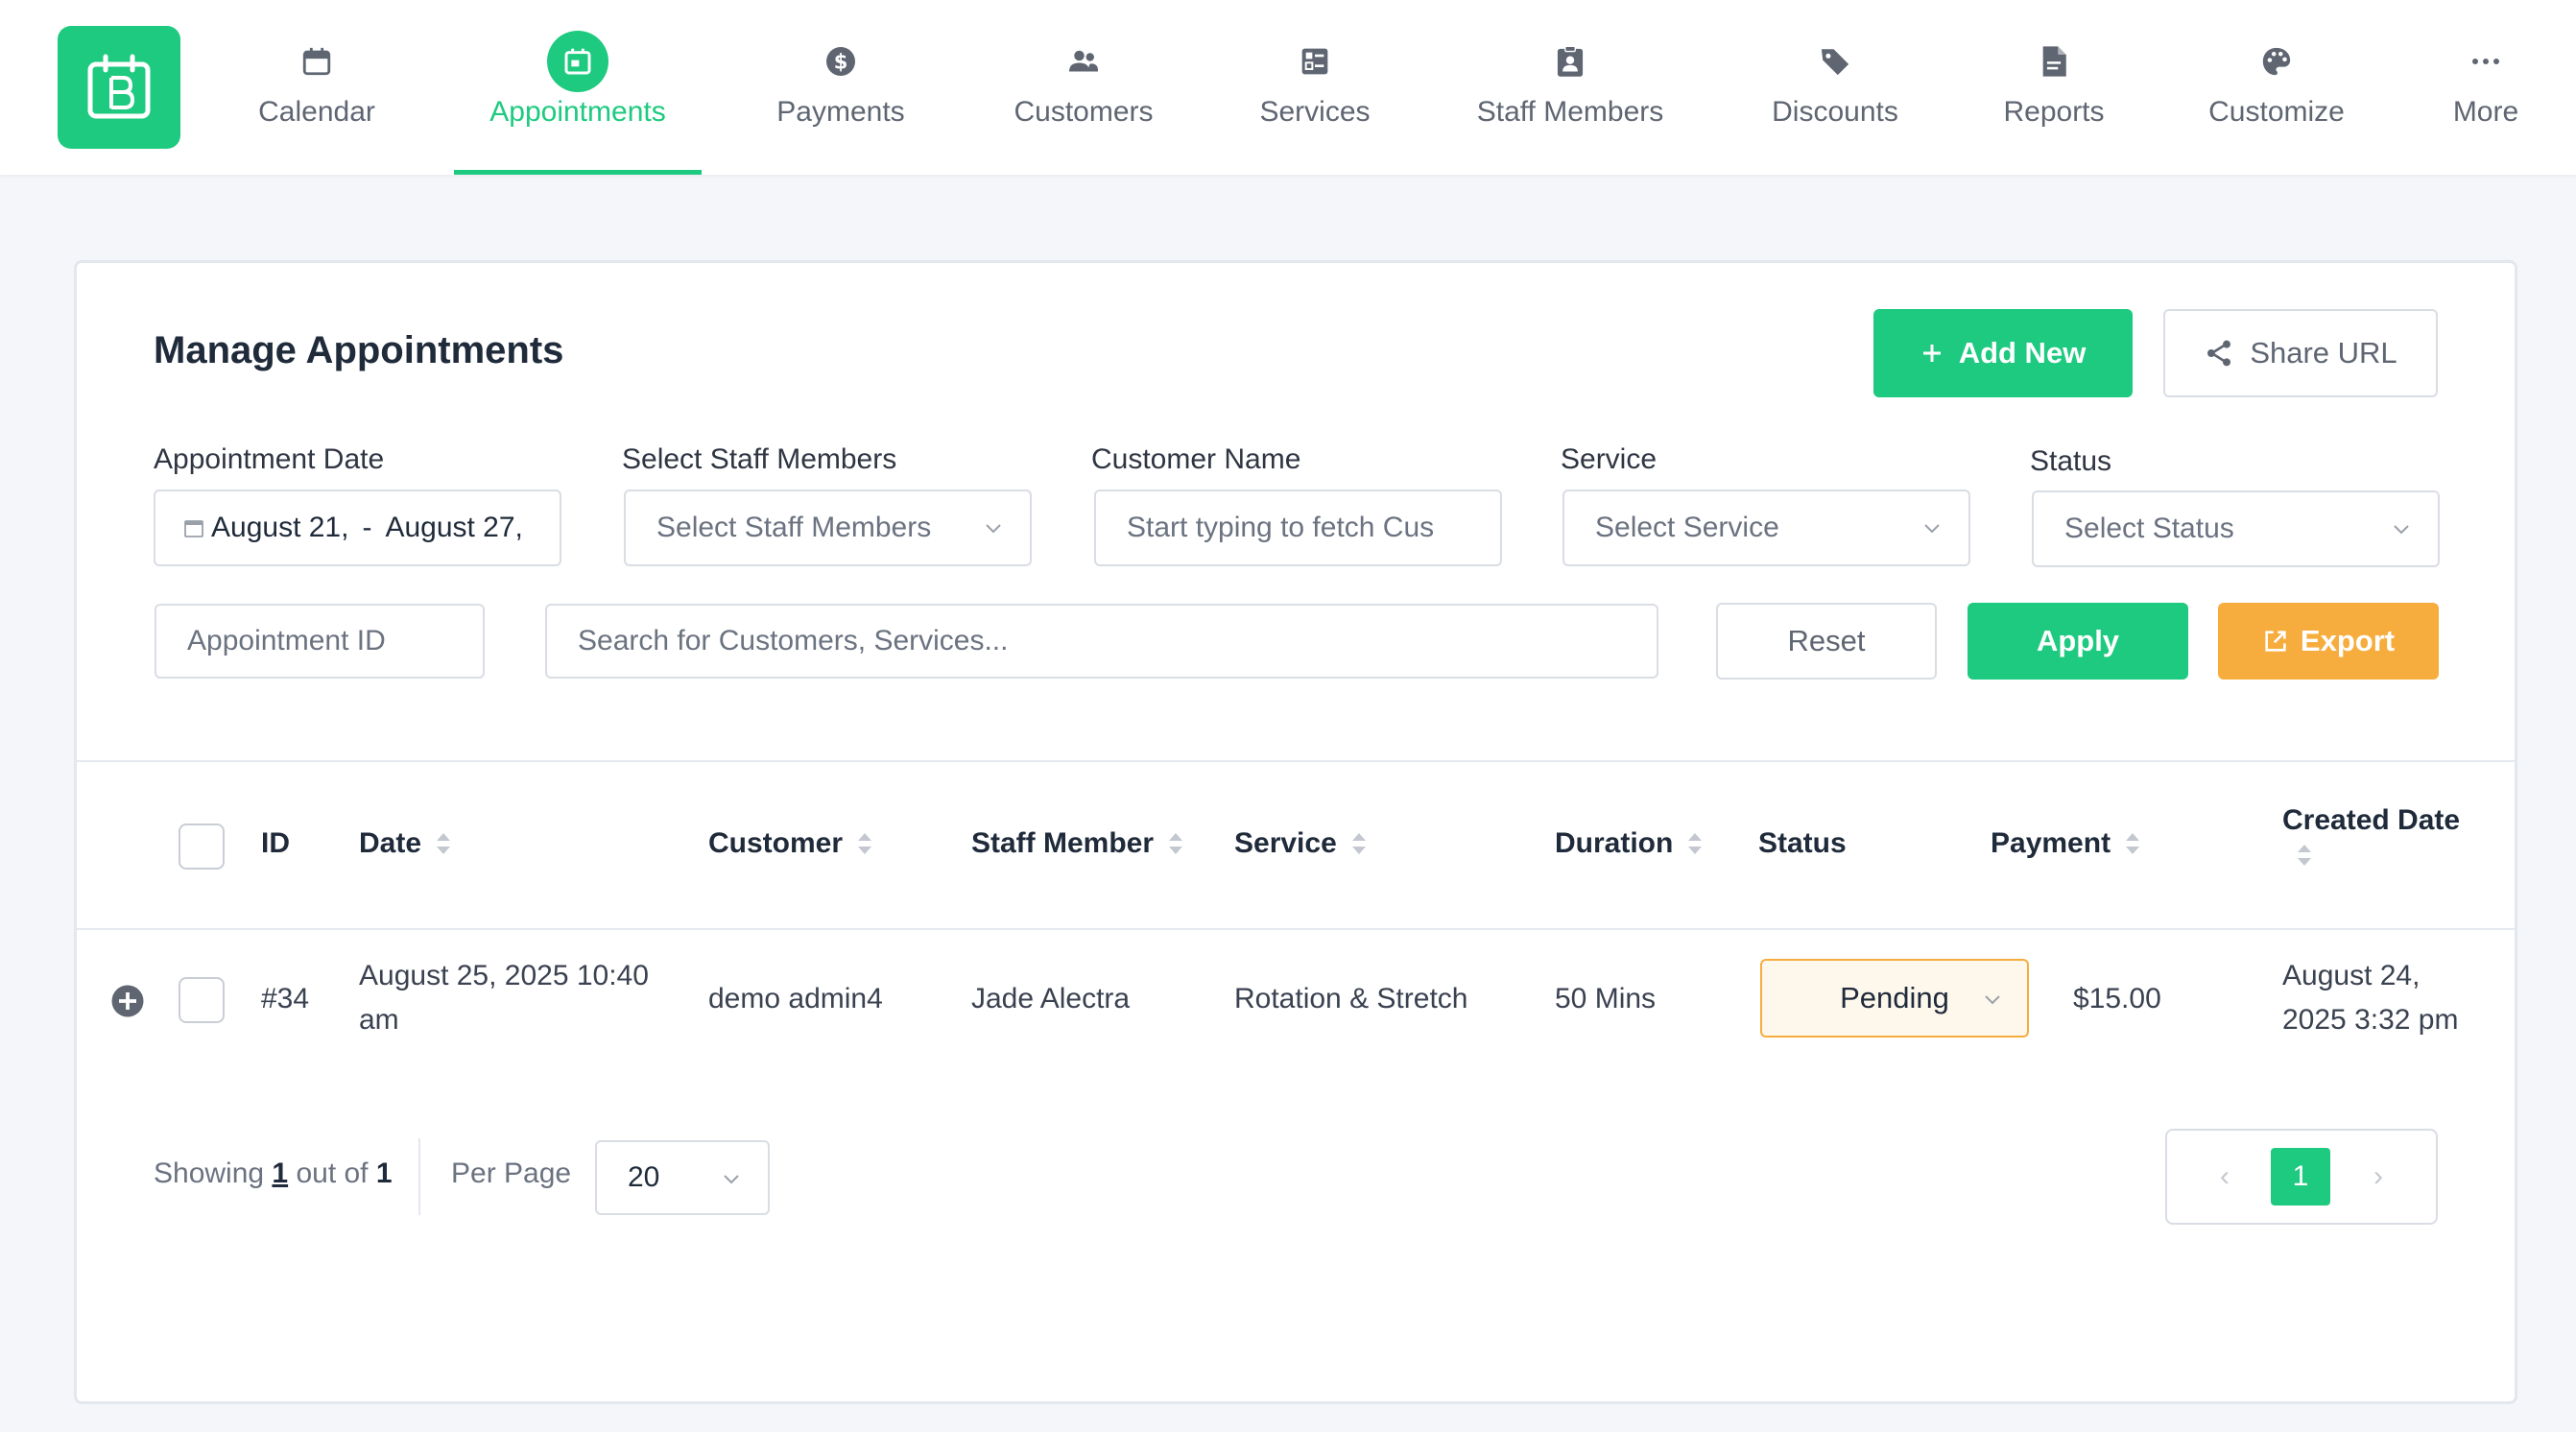 The image size is (2576, 1432). I want to click on service-select: Select Service, so click(1766, 527).